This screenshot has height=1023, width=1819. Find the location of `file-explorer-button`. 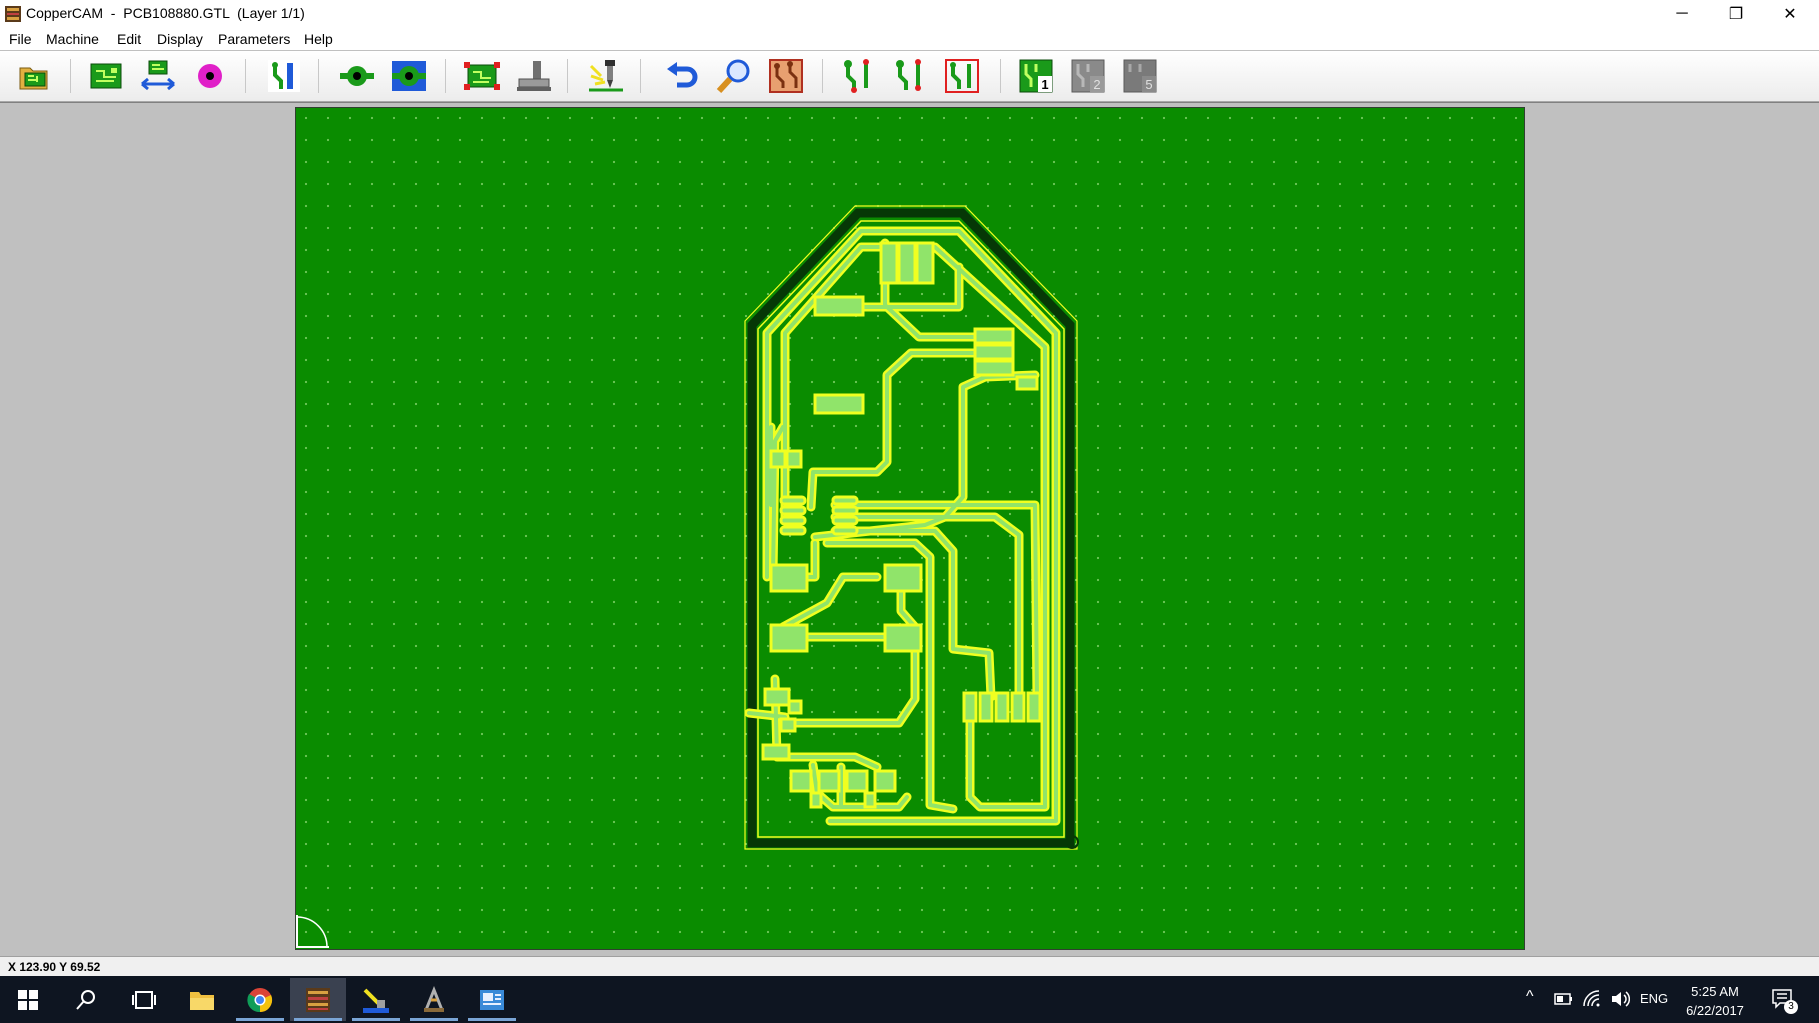

file-explorer-button is located at coordinates (202, 999).